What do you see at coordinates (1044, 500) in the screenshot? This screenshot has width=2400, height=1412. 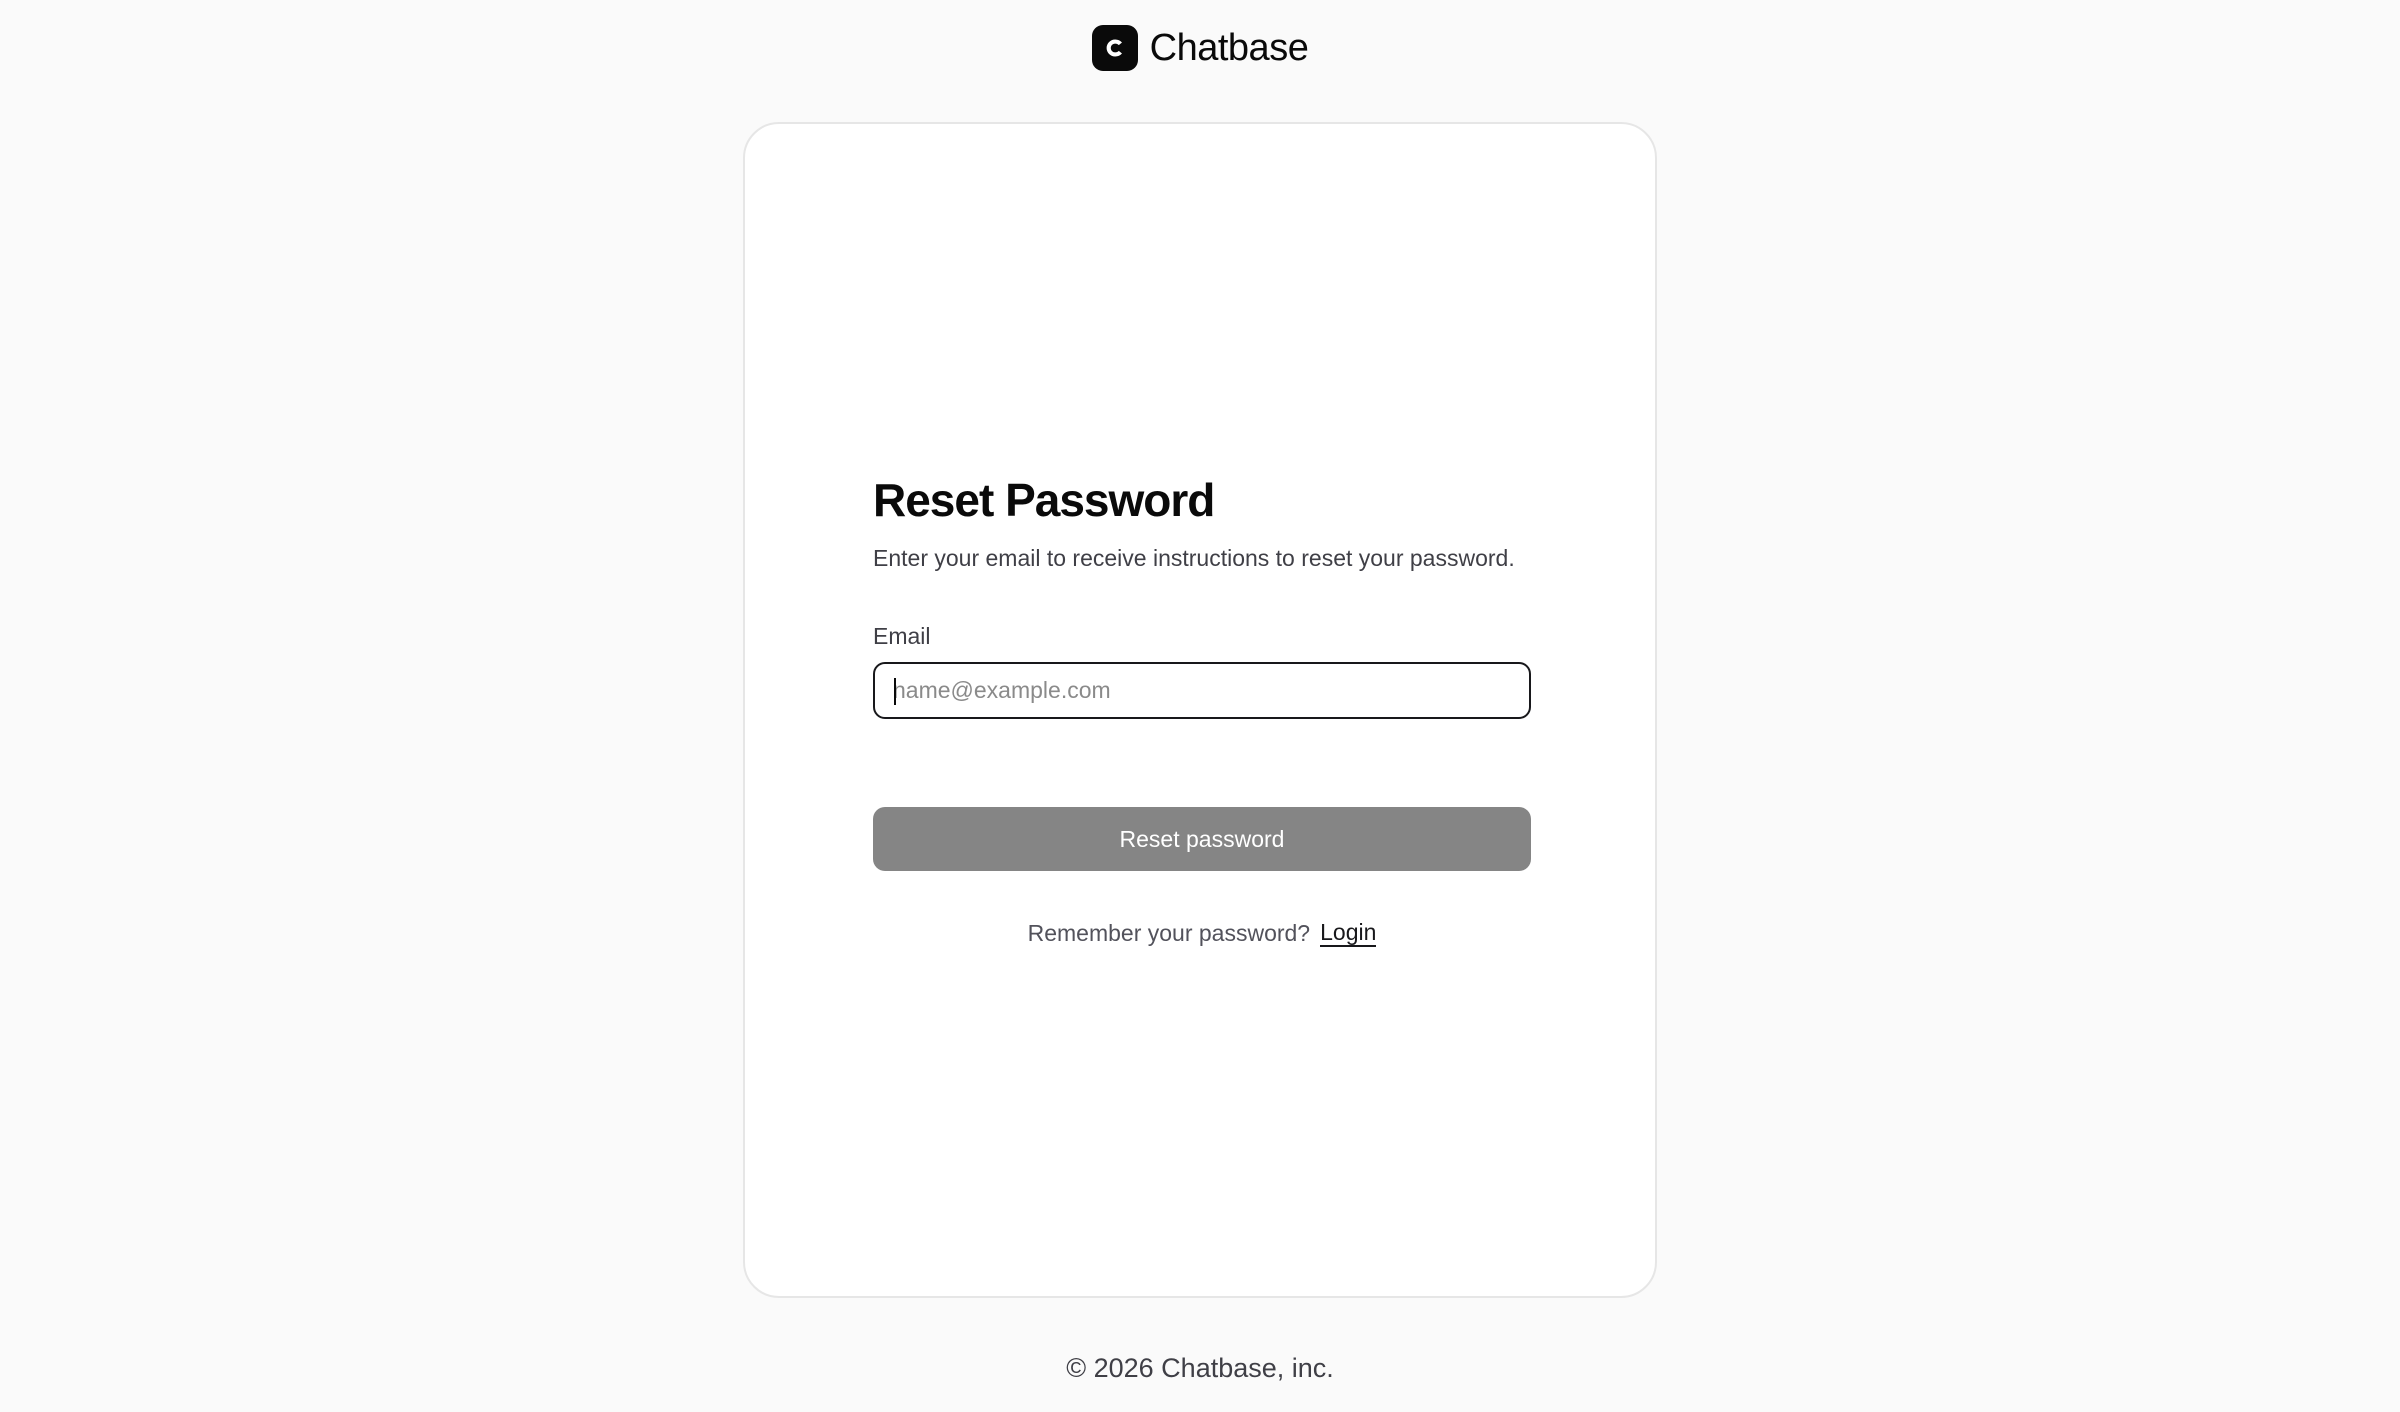 I see `page-title: Reset Password` at bounding box center [1044, 500].